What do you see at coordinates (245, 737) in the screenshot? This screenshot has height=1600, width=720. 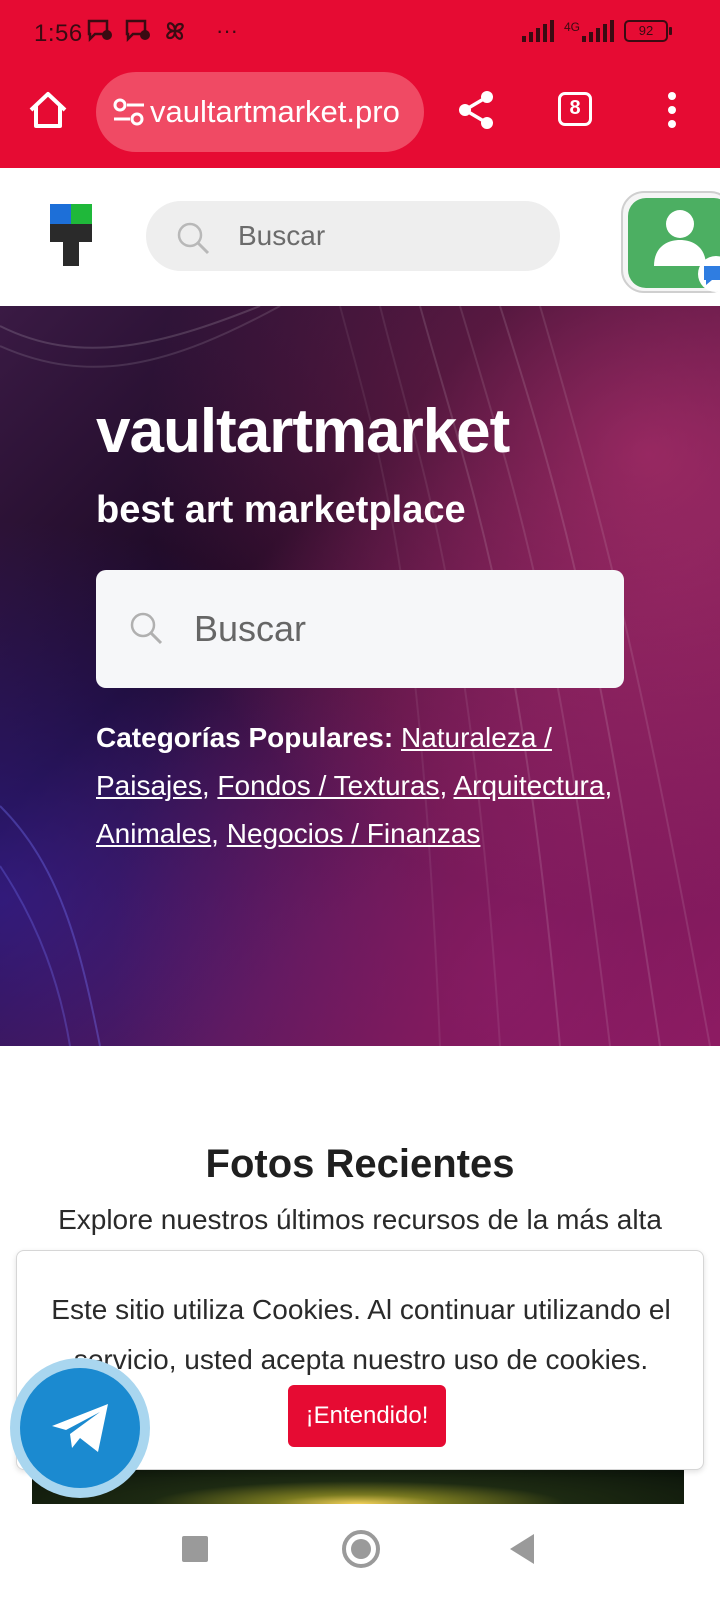 I see `categories-label: Categorías Populares:` at bounding box center [245, 737].